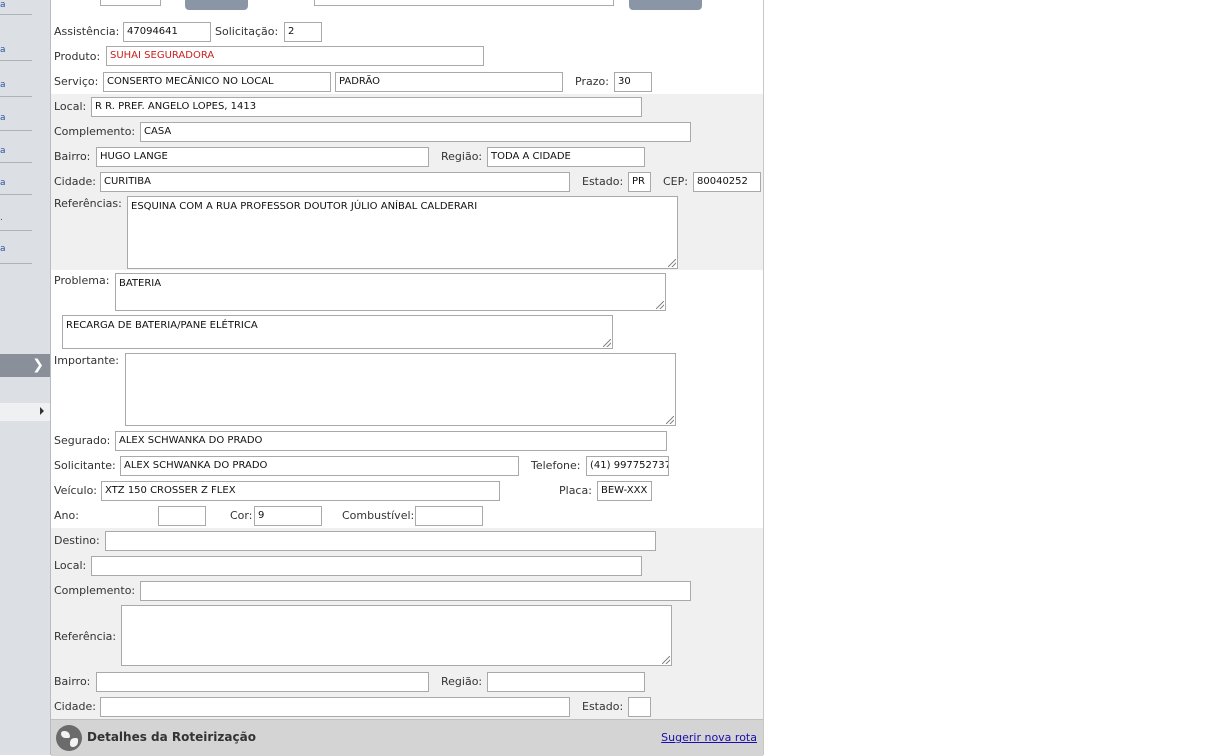  Describe the element at coordinates (415, 132) in the screenshot. I see `complemento-field: CASA` at that location.